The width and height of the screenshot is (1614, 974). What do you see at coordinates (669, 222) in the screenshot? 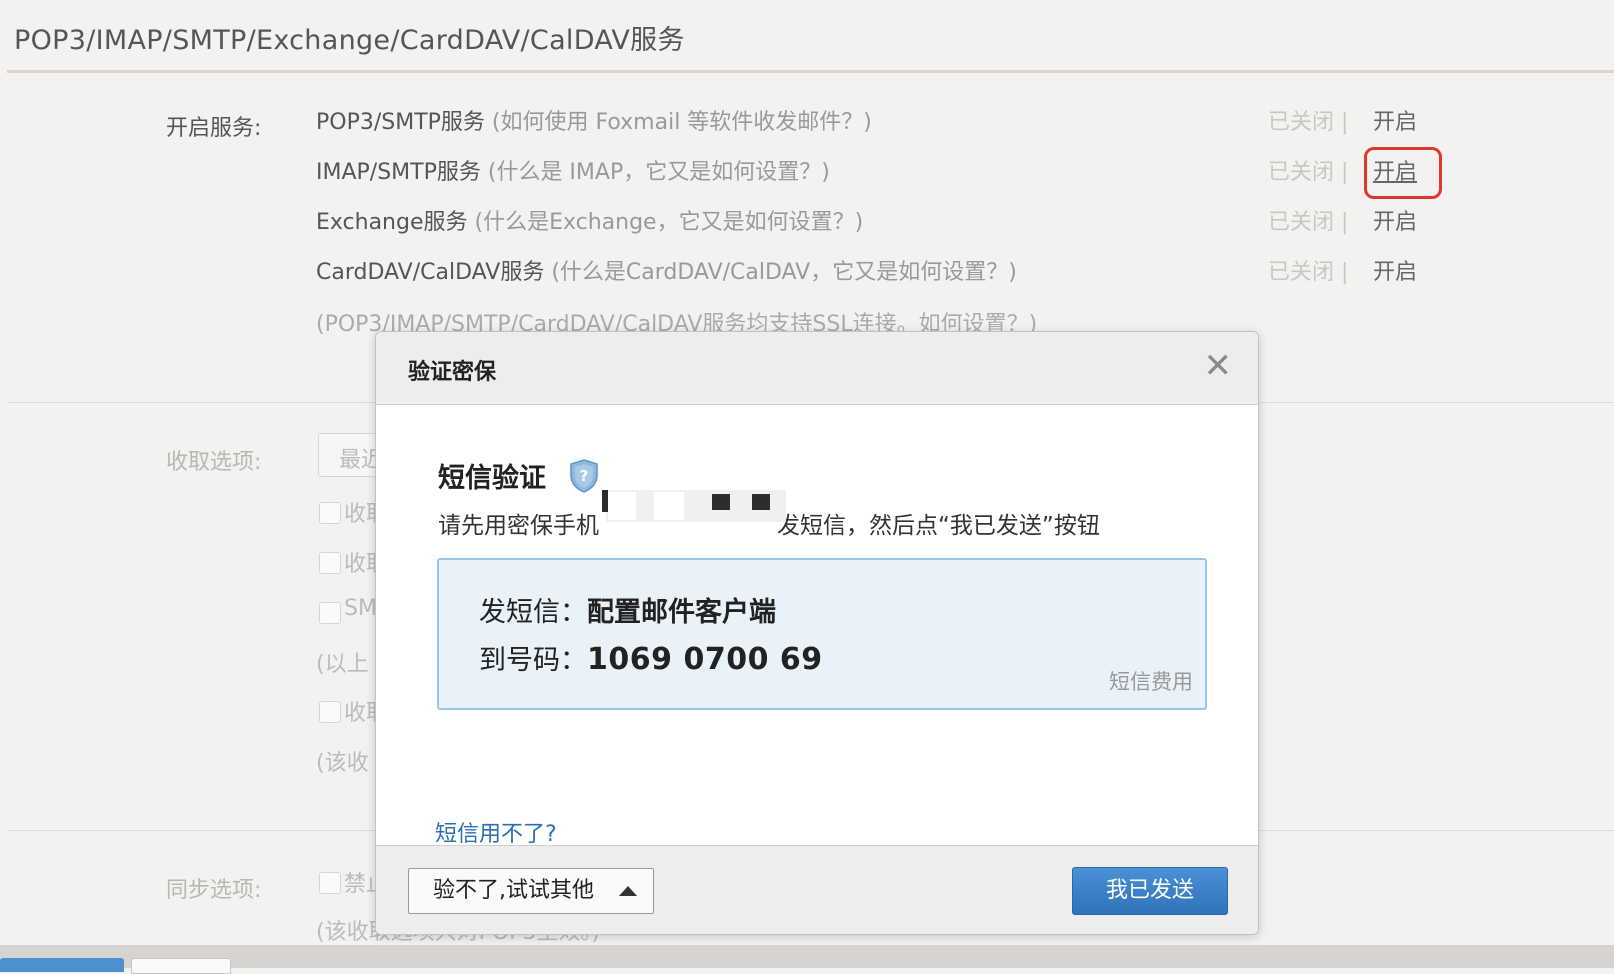
I see `service-help-link: (什么是Exchange，它又是如何设置？)` at bounding box center [669, 222].